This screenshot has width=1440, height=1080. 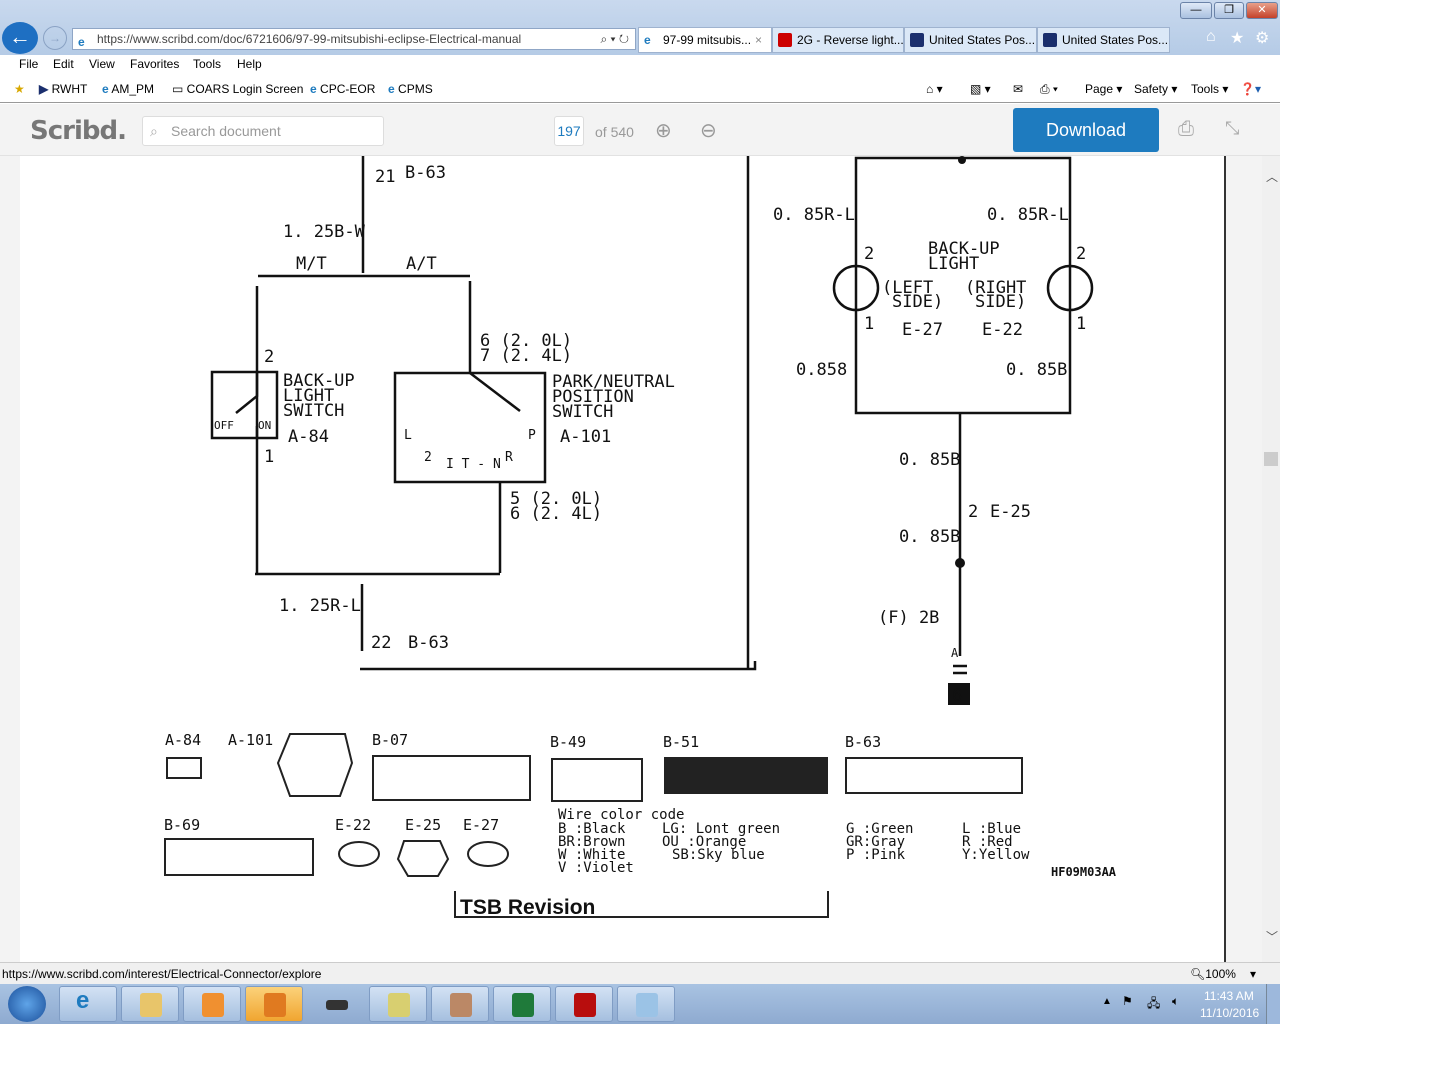 What do you see at coordinates (980, 89) in the screenshot?
I see `feeds-icon: ▧ ▾` at bounding box center [980, 89].